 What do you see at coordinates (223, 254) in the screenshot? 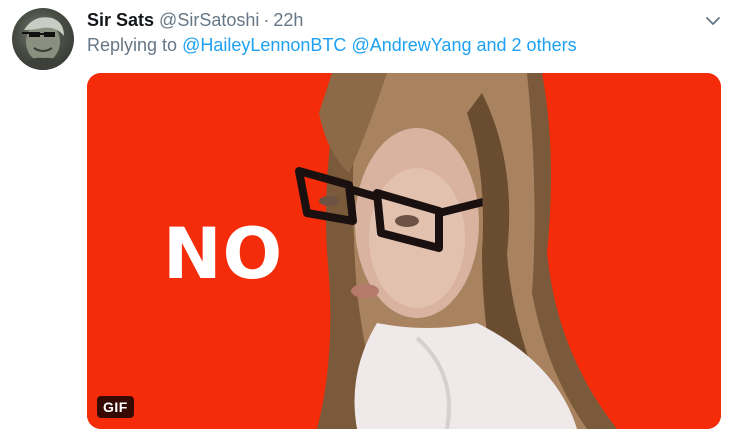
I see `overlay-text: NO` at bounding box center [223, 254].